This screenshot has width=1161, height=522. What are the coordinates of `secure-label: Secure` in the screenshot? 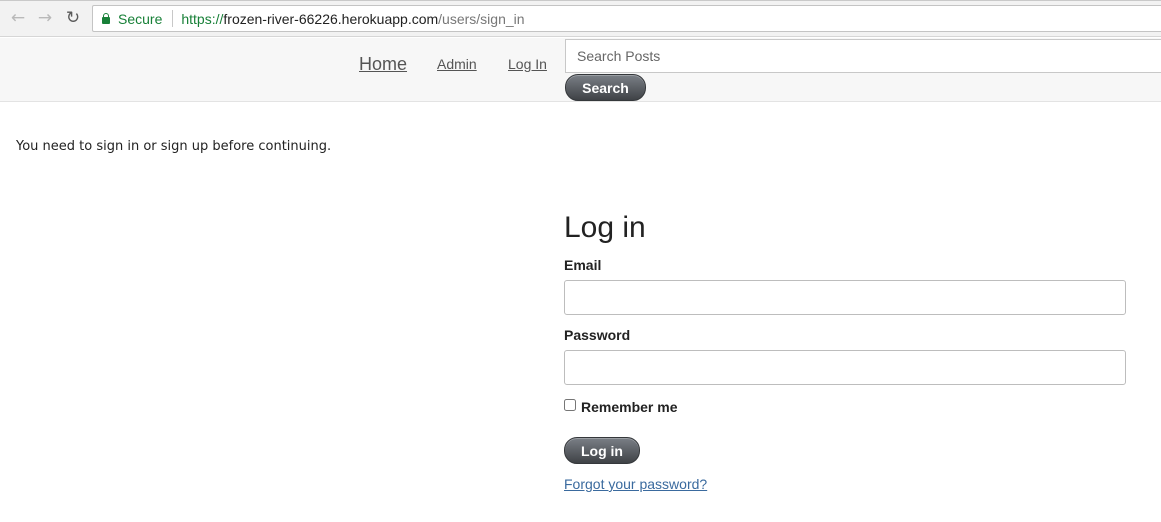 It's located at (140, 18).